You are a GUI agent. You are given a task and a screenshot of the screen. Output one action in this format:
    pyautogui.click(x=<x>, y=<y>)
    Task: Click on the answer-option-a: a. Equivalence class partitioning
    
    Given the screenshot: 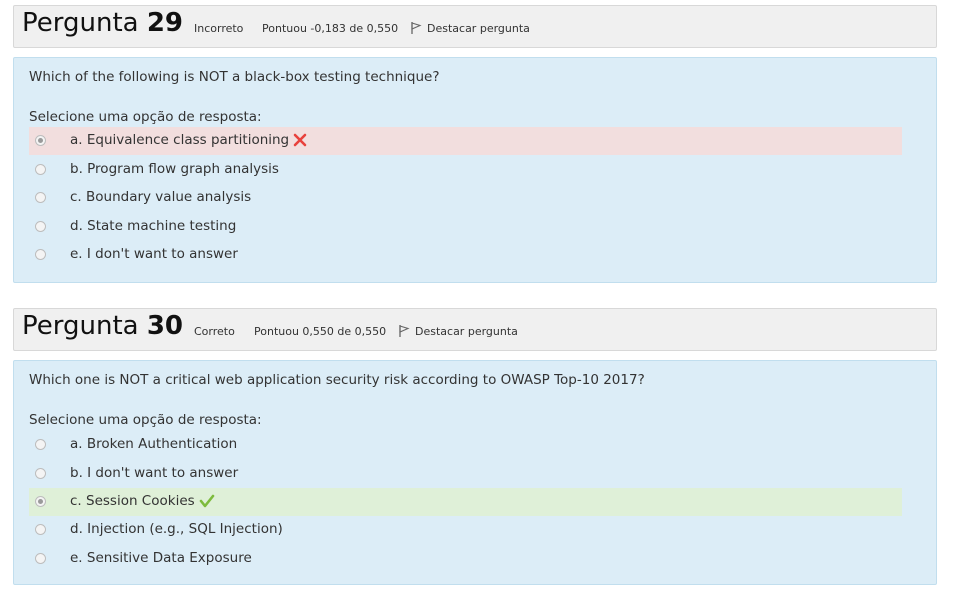 What is the action you would take?
    pyautogui.click(x=465, y=141)
    